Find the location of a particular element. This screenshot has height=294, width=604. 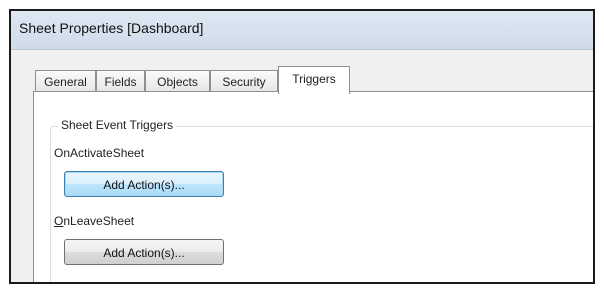

tab-triggers: Triggers is located at coordinates (314, 80).